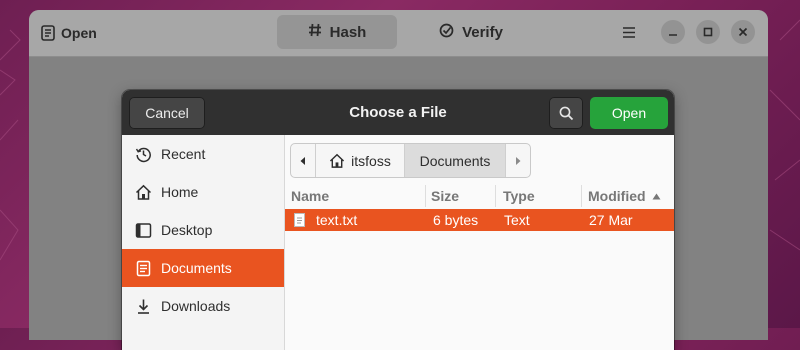 The height and width of the screenshot is (350, 800). Describe the element at coordinates (398, 112) in the screenshot. I see `dialog-header-bar: Cancel Choose a File Open` at that location.